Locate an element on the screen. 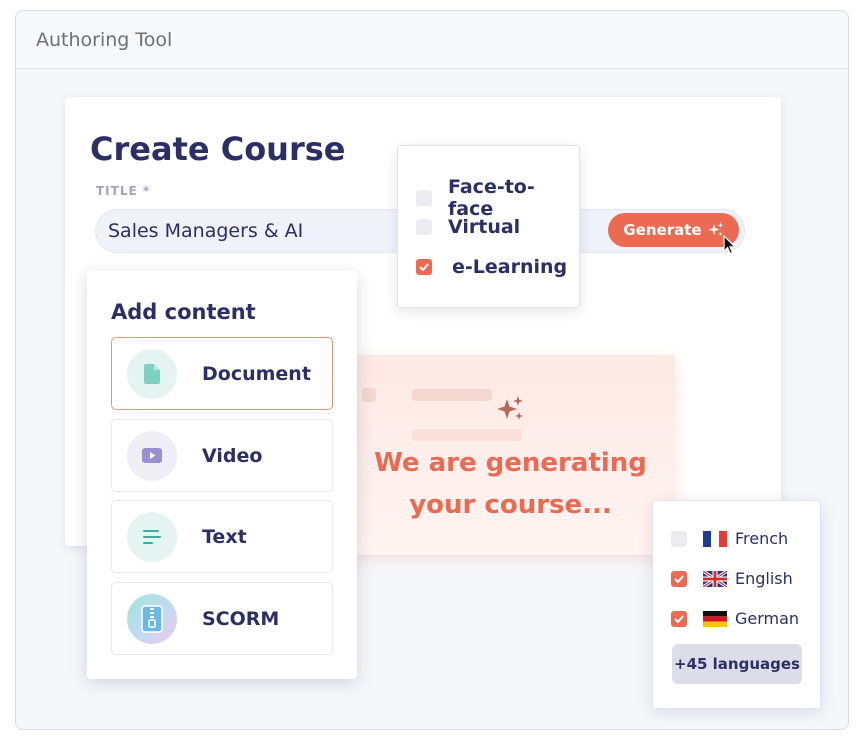  language-label: English is located at coordinates (764, 578).